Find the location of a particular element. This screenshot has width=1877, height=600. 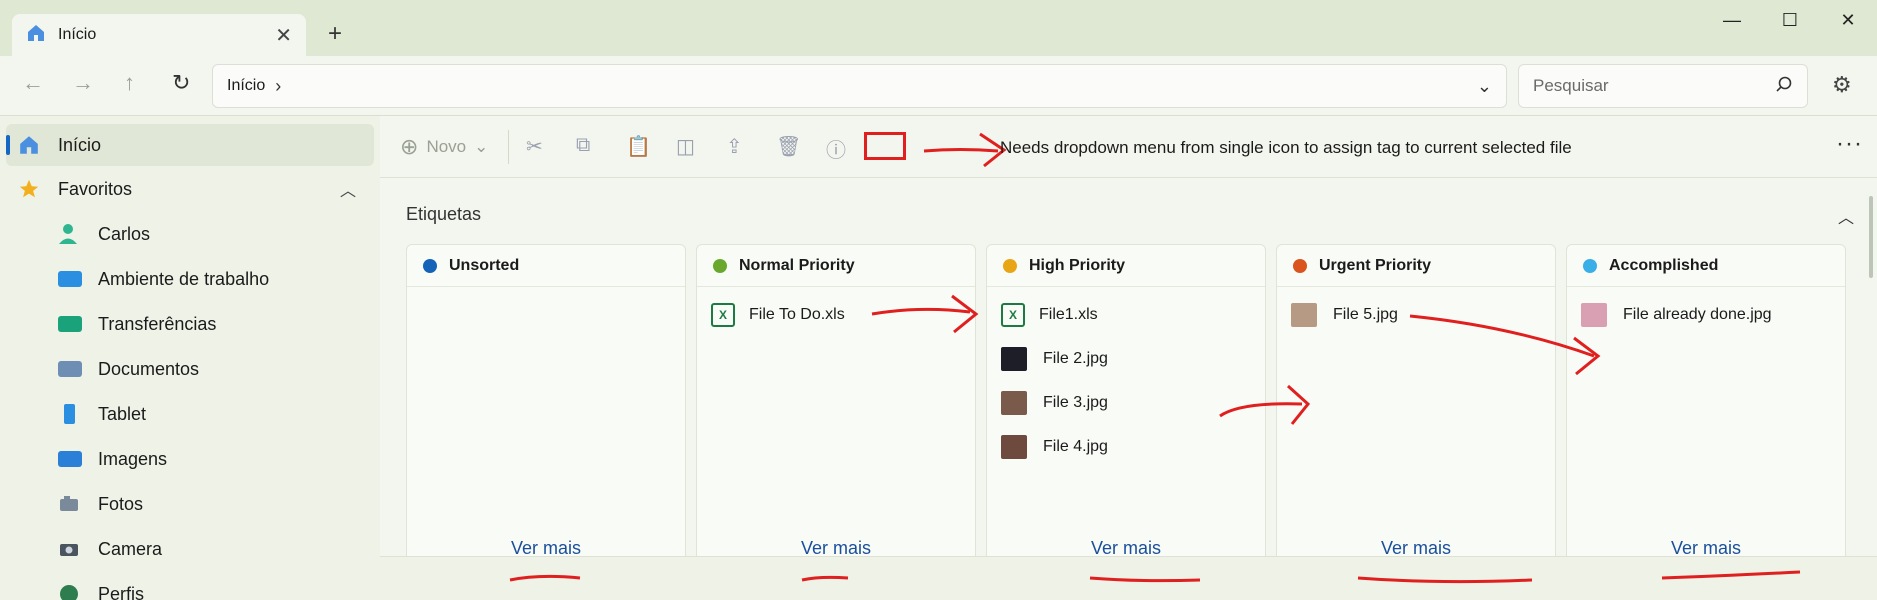

close-tab-icon: ✕ is located at coordinates (283, 35).